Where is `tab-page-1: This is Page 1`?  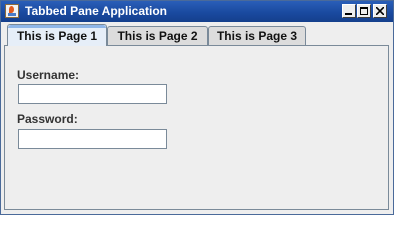 tab-page-1: This is Page 1 is located at coordinates (57, 35).